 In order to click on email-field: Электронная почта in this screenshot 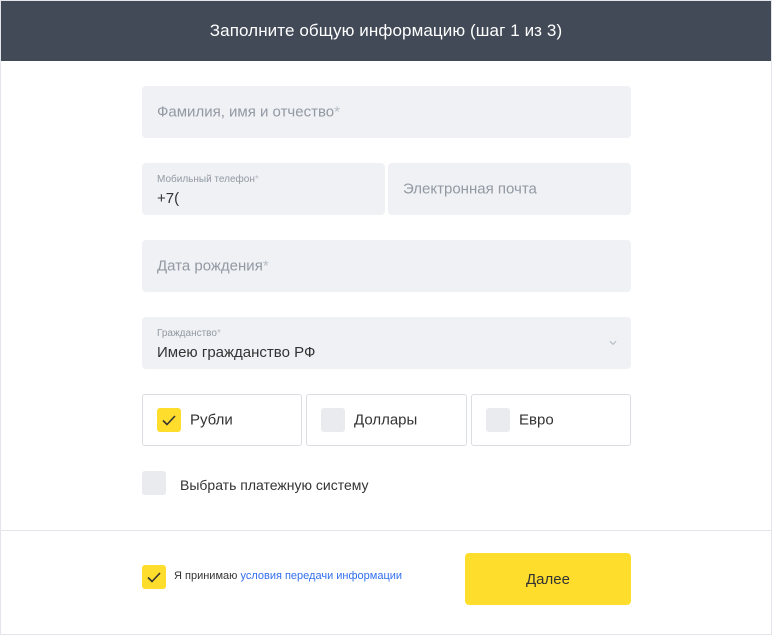, I will do `click(509, 189)`.